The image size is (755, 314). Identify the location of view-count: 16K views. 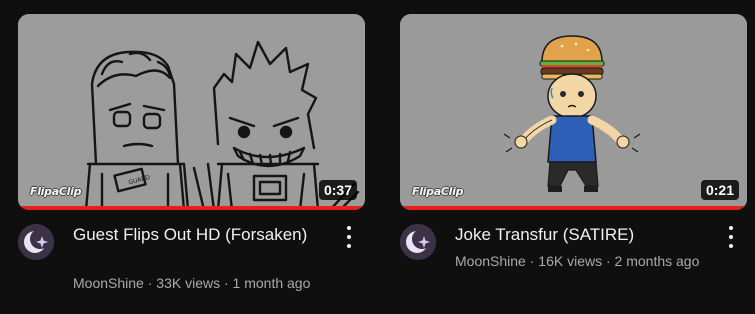
(570, 261).